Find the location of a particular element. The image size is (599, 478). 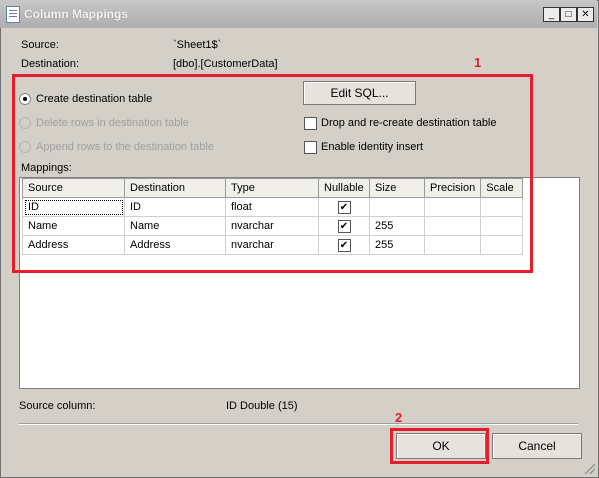

footer-divider is located at coordinates (298, 424).